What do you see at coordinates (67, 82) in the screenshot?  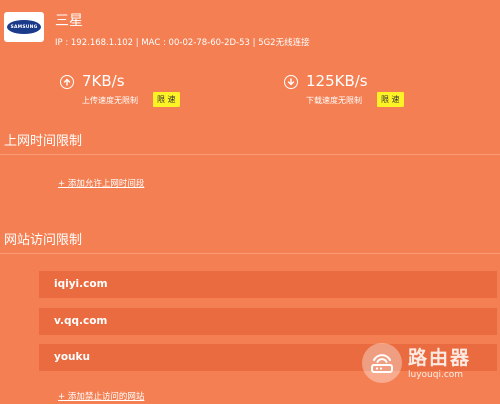 I see `arrow-up-icon` at bounding box center [67, 82].